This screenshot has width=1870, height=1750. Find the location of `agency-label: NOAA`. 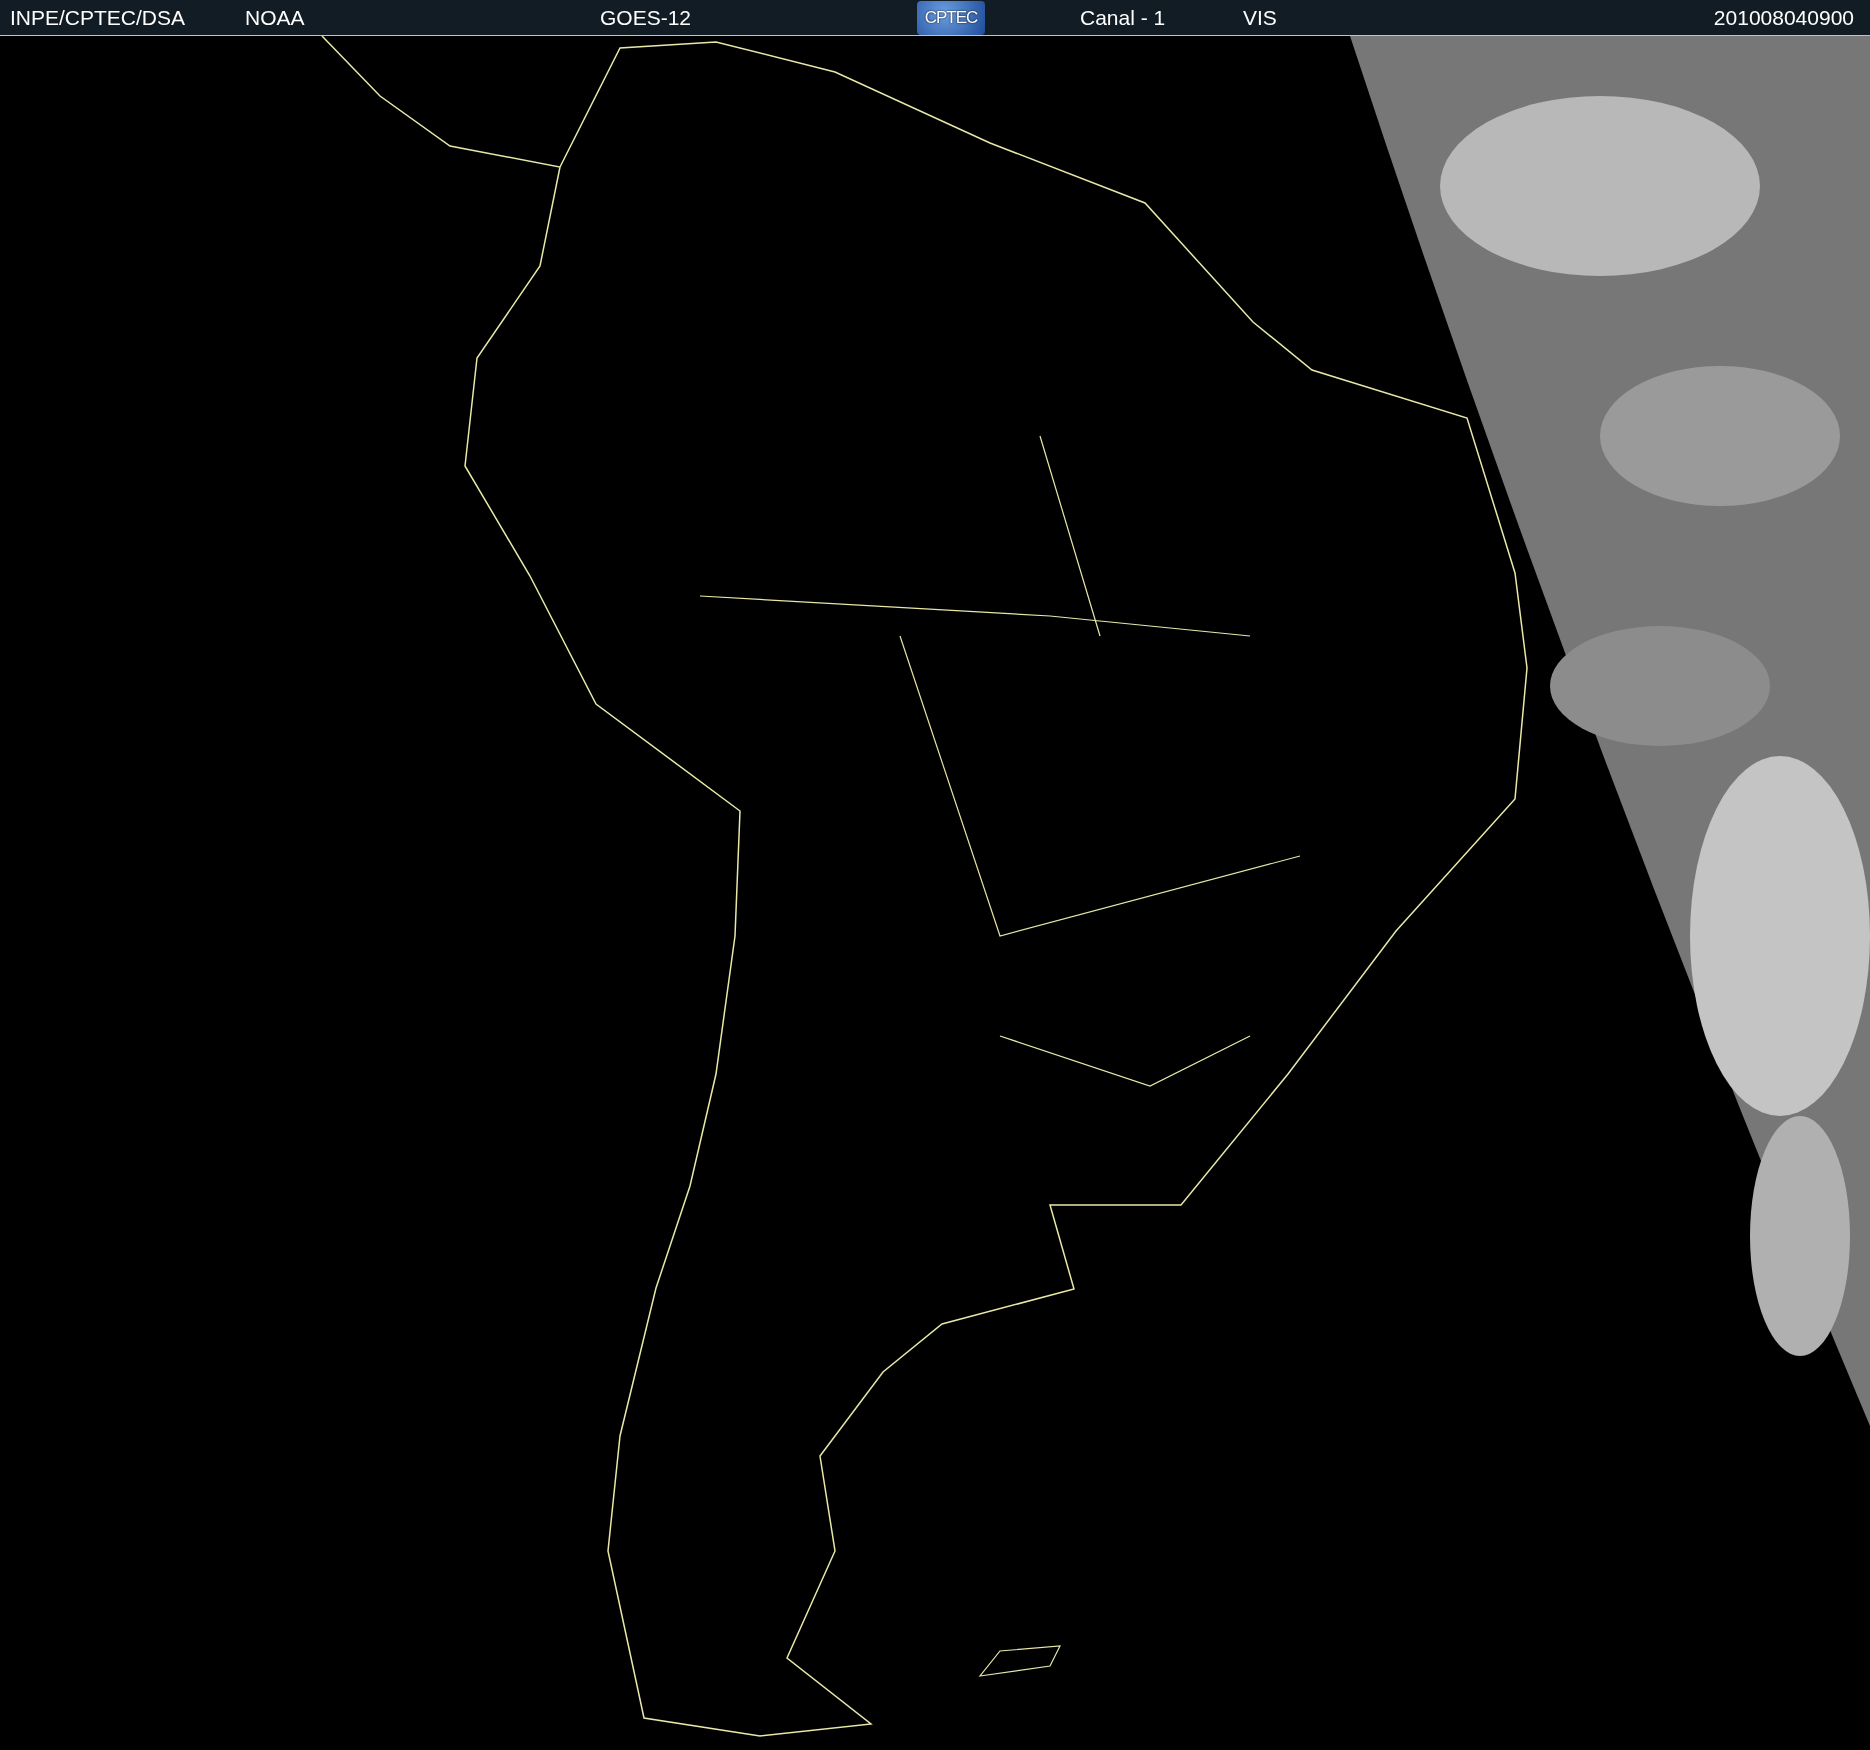

agency-label: NOAA is located at coordinates (275, 17).